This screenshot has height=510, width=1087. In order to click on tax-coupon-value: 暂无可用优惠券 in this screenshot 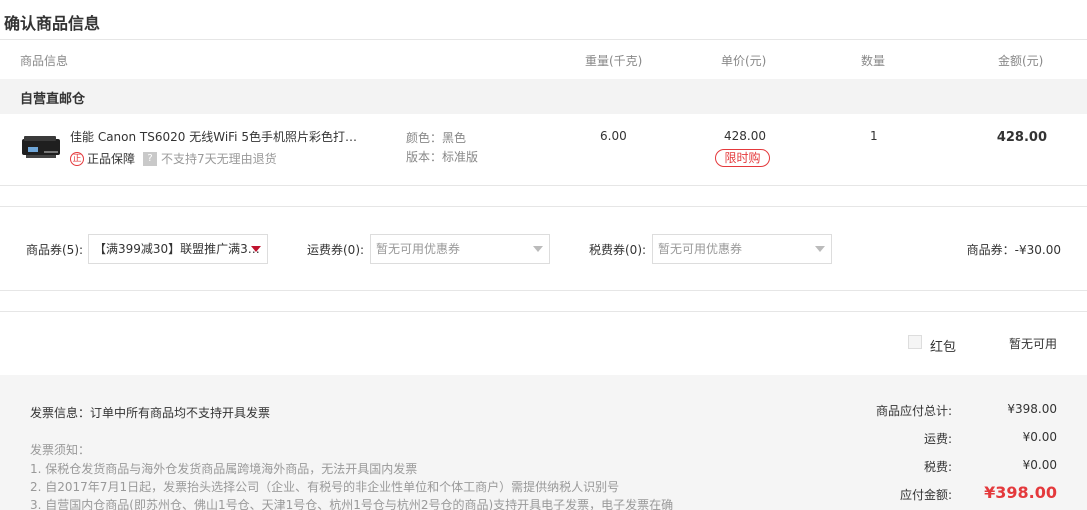, I will do `click(700, 249)`.